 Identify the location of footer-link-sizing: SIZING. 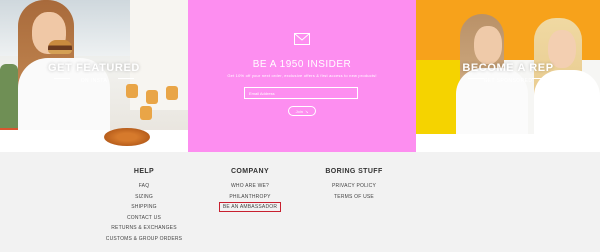
(144, 197).